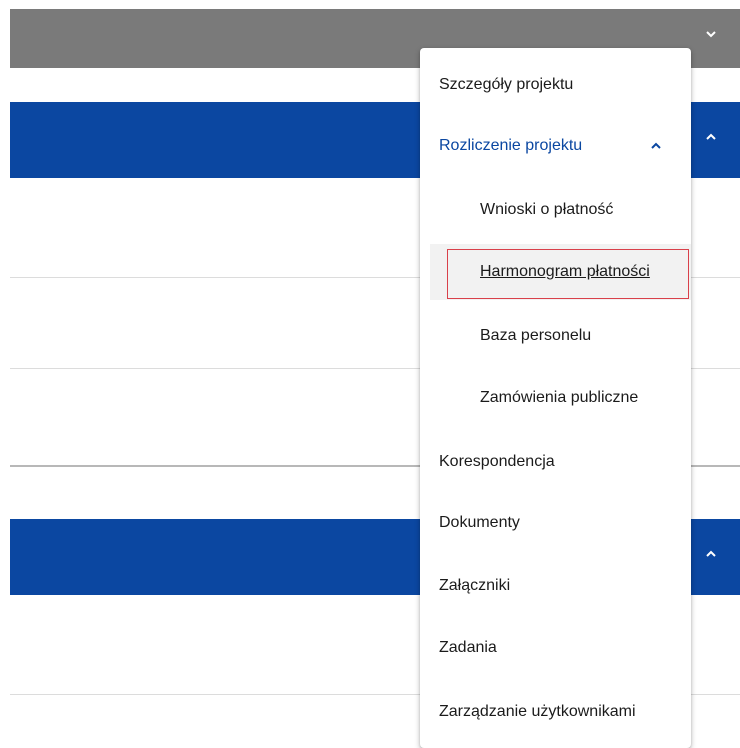 The image size is (740, 748). Describe the element at coordinates (555, 648) in the screenshot. I see `menu-item-zadania: Zadania` at that location.